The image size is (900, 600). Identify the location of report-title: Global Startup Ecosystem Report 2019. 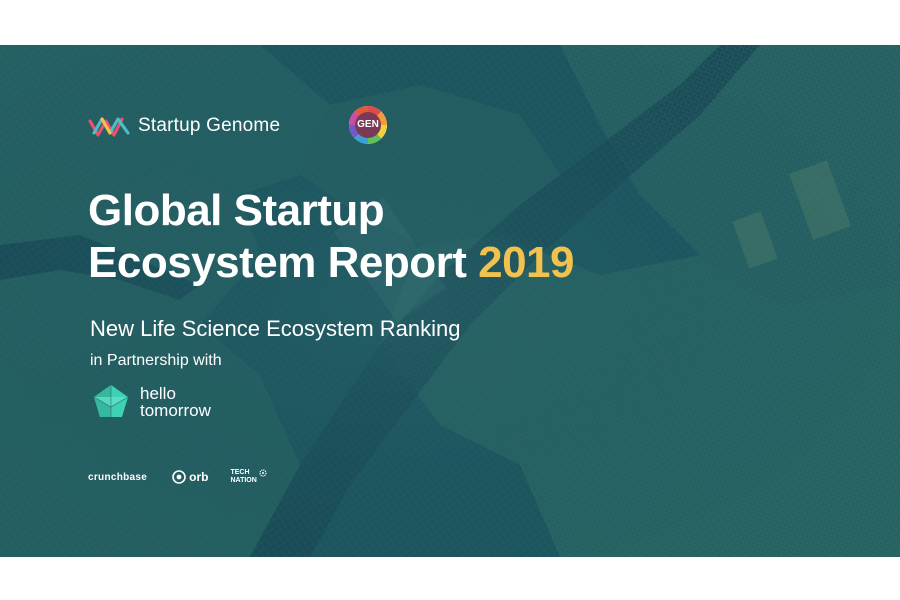
(331, 237).